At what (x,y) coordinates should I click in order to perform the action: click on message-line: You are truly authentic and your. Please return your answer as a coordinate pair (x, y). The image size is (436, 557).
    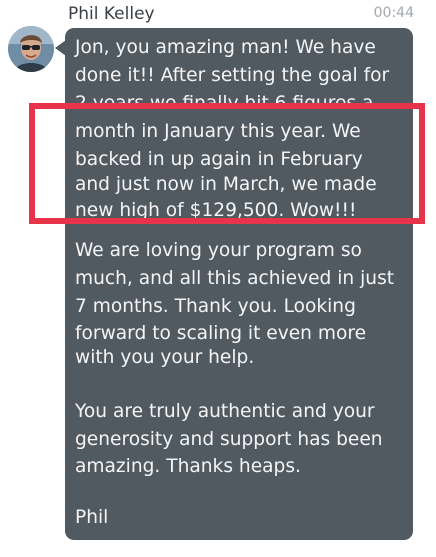
    Looking at the image, I should click on (225, 411).